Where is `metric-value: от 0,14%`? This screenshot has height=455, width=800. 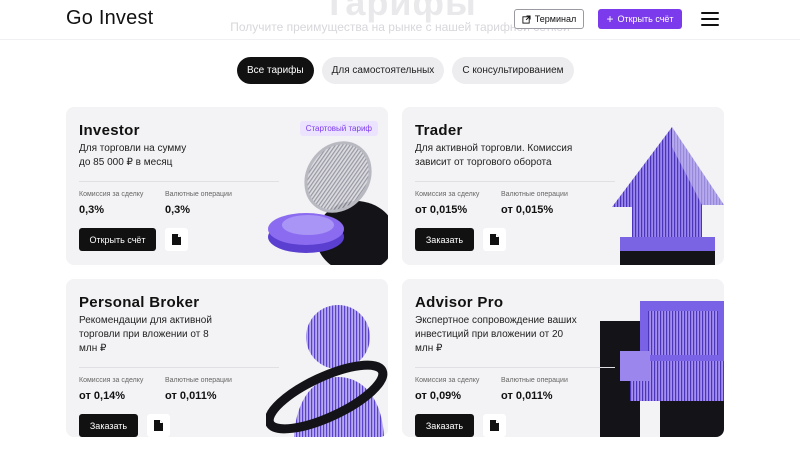
metric-value: от 0,14% is located at coordinates (102, 396).